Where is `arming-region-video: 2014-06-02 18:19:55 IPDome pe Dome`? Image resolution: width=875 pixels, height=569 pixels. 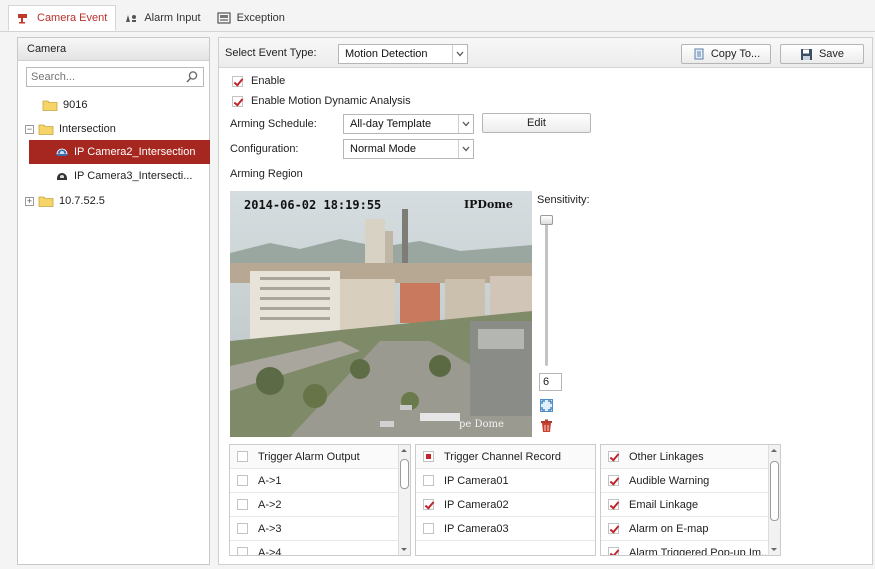
arming-region-video: 2014-06-02 18:19:55 IPDome pe Dome is located at coordinates (381, 314).